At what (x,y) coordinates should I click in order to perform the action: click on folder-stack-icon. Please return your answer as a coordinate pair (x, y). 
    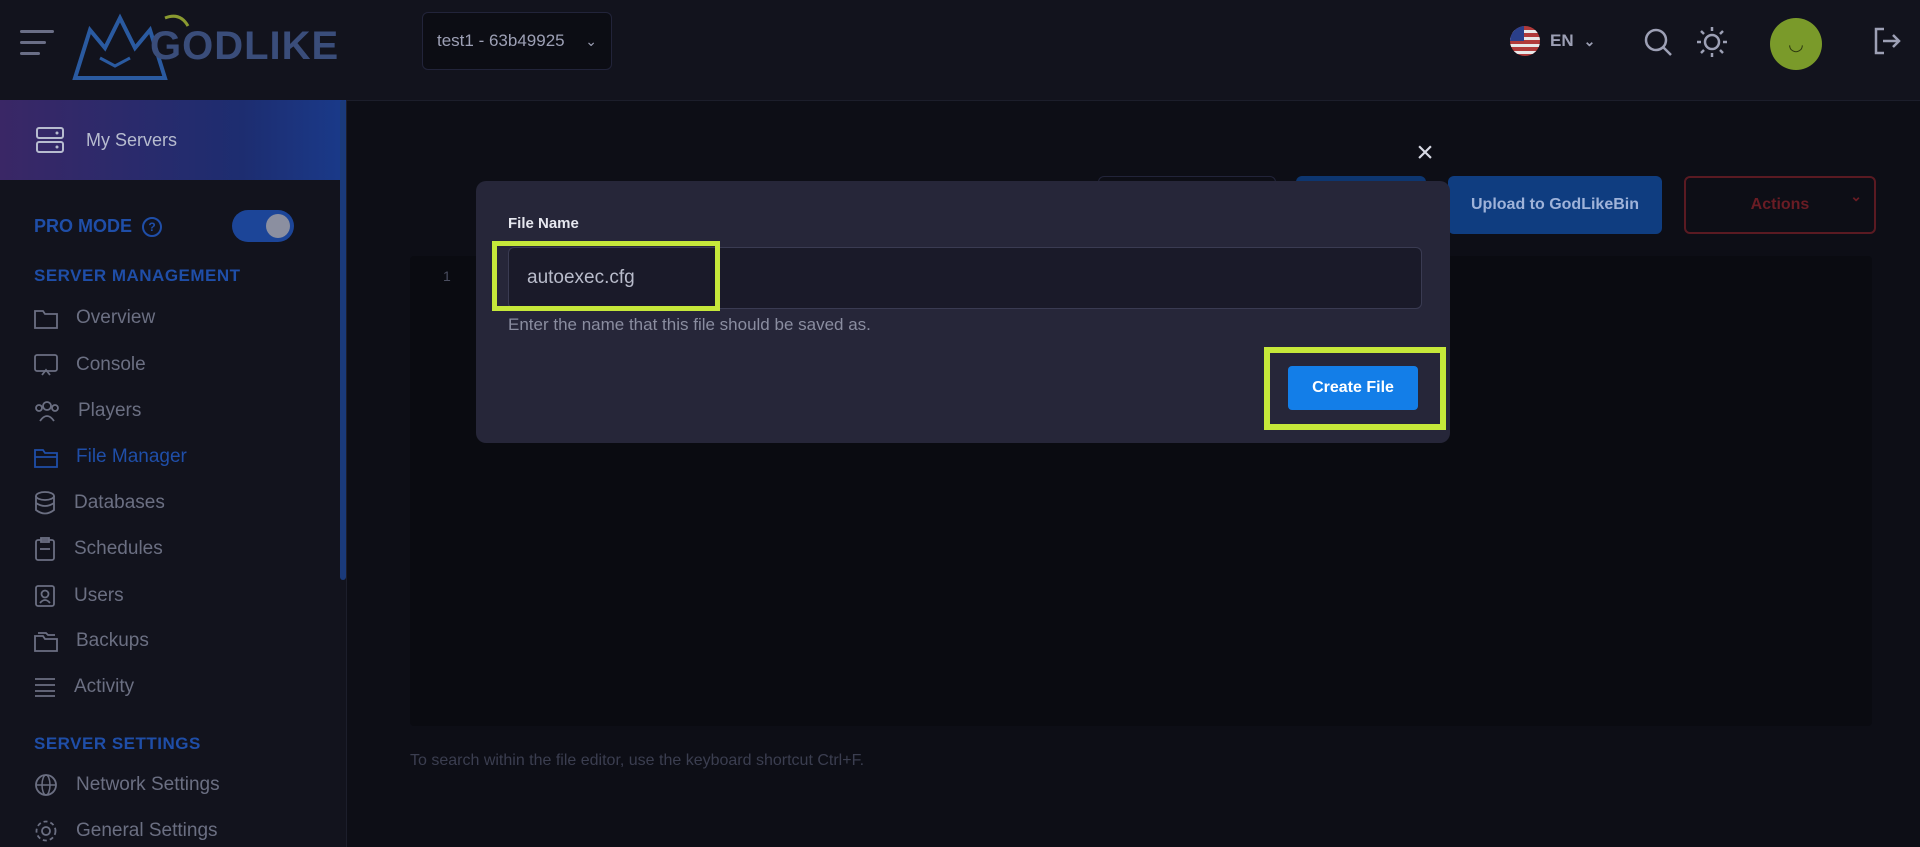
    Looking at the image, I should click on (46, 642).